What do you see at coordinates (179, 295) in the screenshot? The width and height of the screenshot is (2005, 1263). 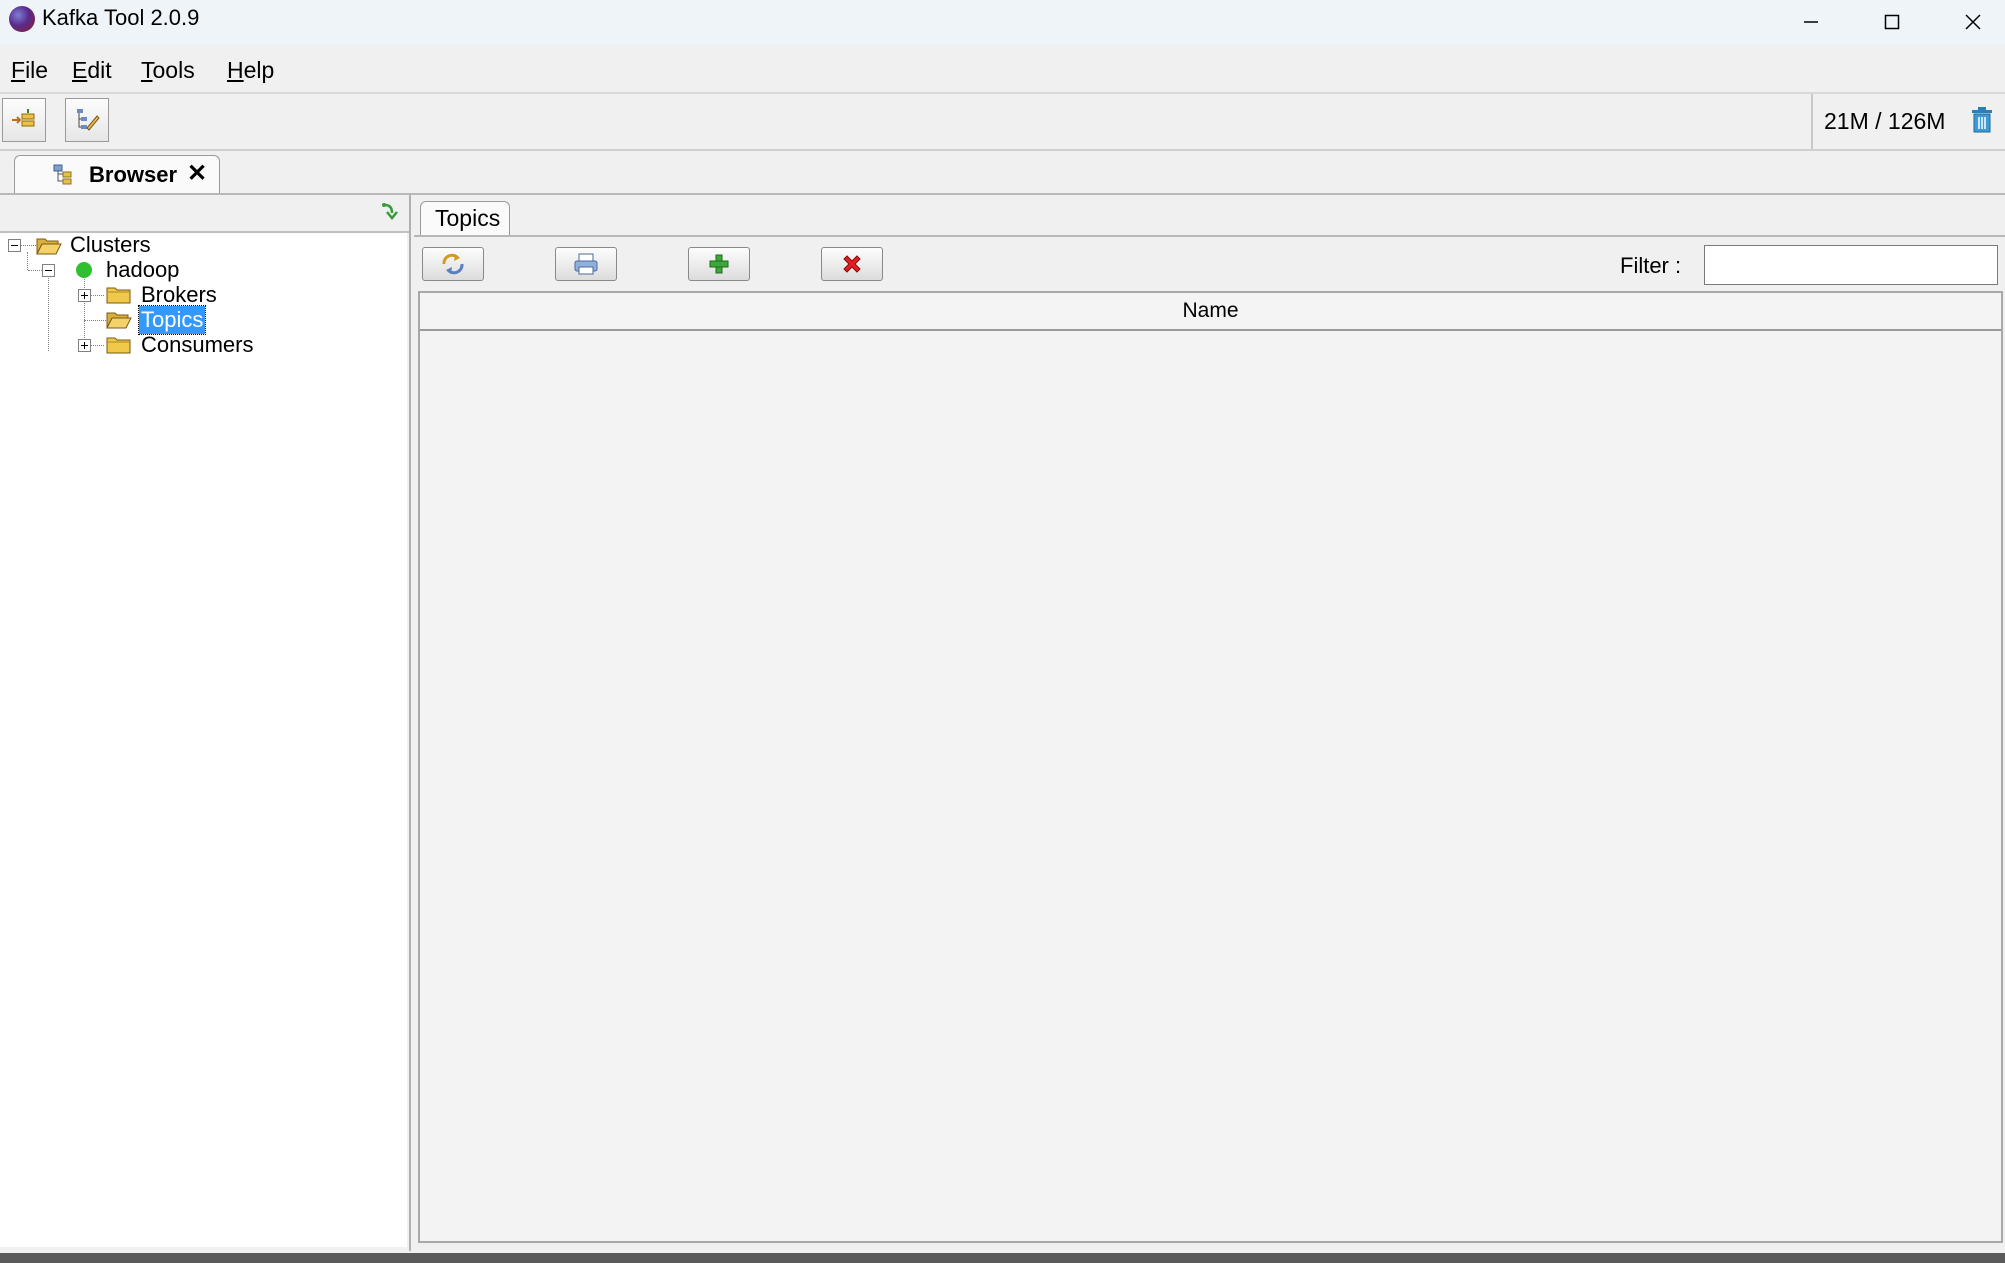 I see `tree-node-brokers: Brokers` at bounding box center [179, 295].